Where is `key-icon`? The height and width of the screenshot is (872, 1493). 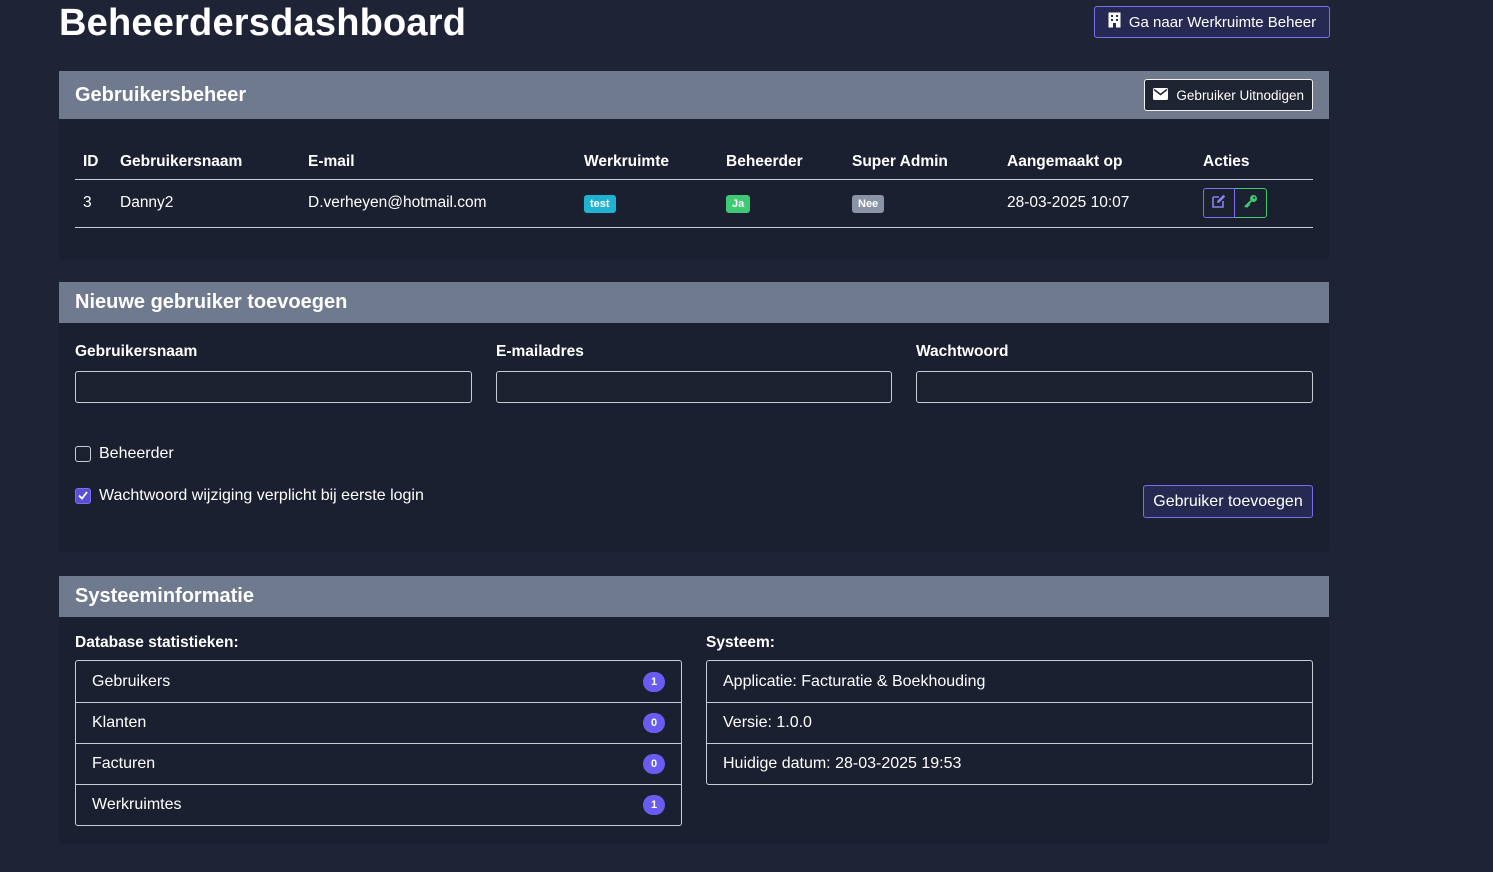 key-icon is located at coordinates (1250, 203).